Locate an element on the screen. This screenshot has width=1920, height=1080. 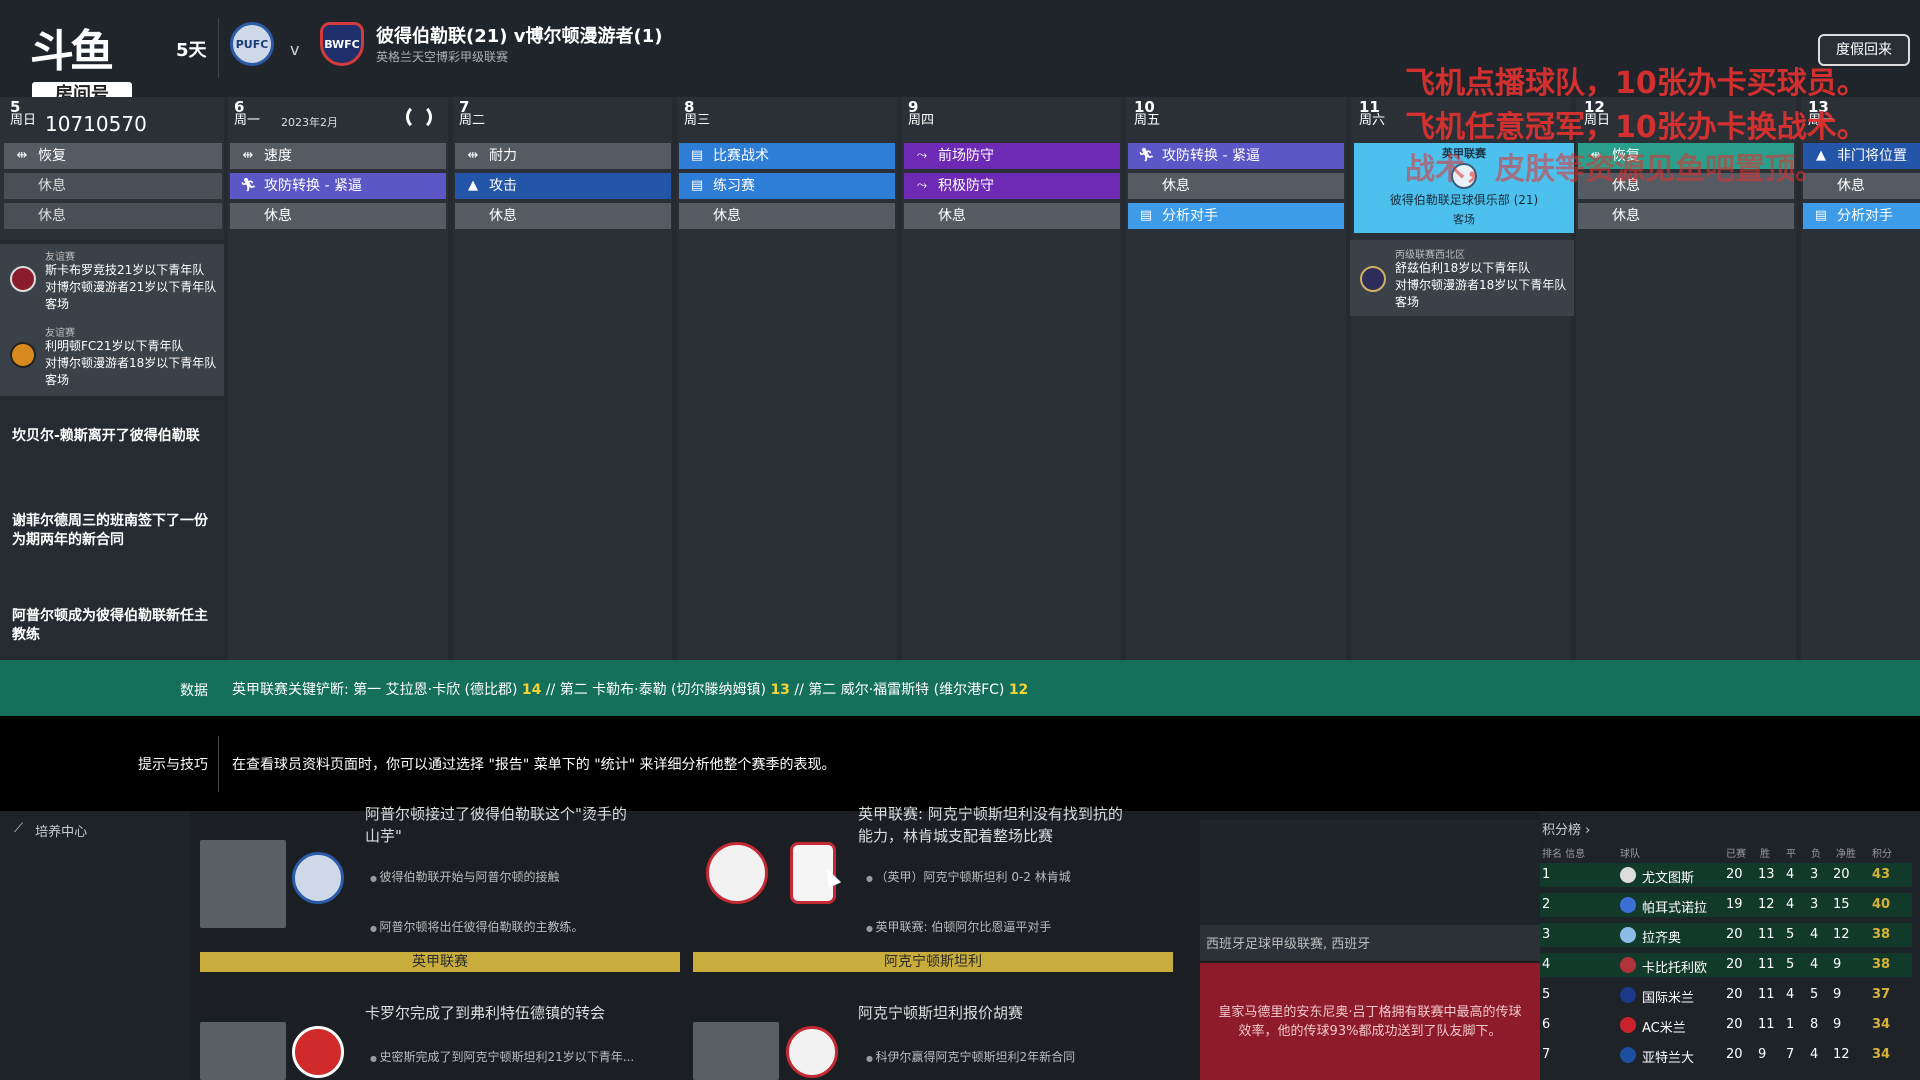
title-line: 能力，林肯城支配着整场比赛 is located at coordinates (956, 836).